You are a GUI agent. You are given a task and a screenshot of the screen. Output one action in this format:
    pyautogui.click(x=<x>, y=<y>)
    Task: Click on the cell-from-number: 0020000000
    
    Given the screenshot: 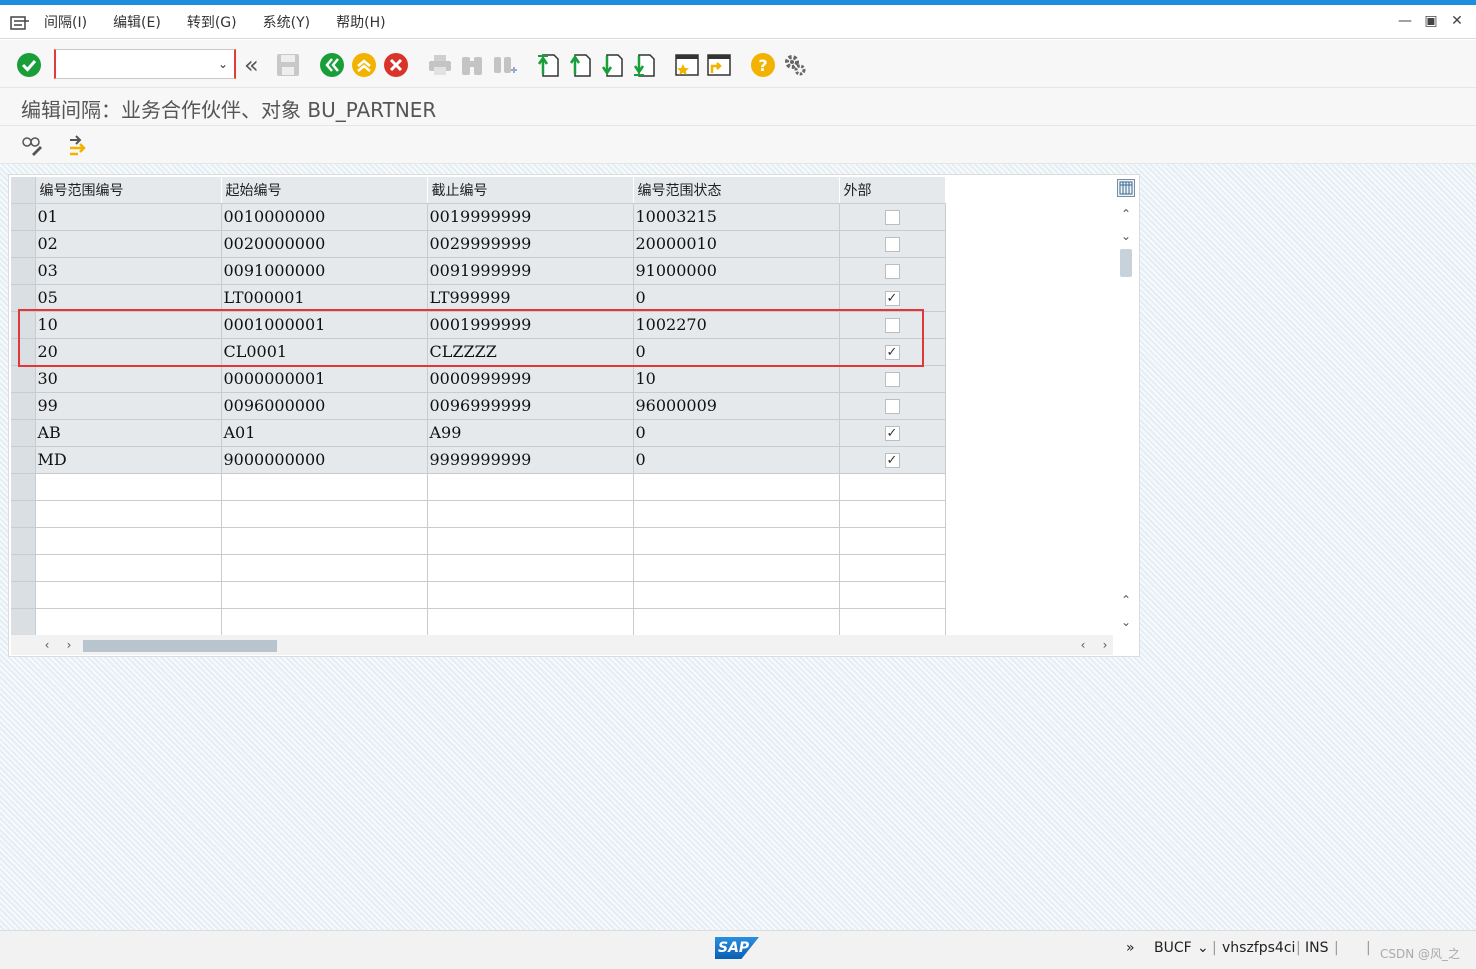 What is the action you would take?
    pyautogui.click(x=324, y=244)
    